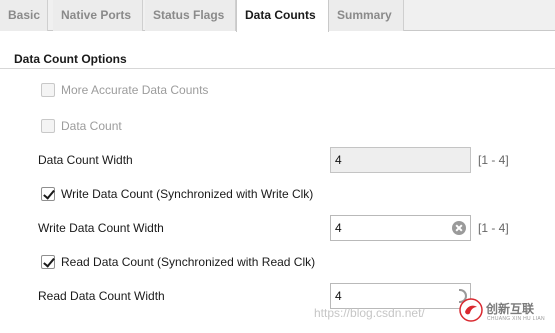 The image size is (555, 333). What do you see at coordinates (400, 228) in the screenshot?
I see `write-data-count-width-input: 4` at bounding box center [400, 228].